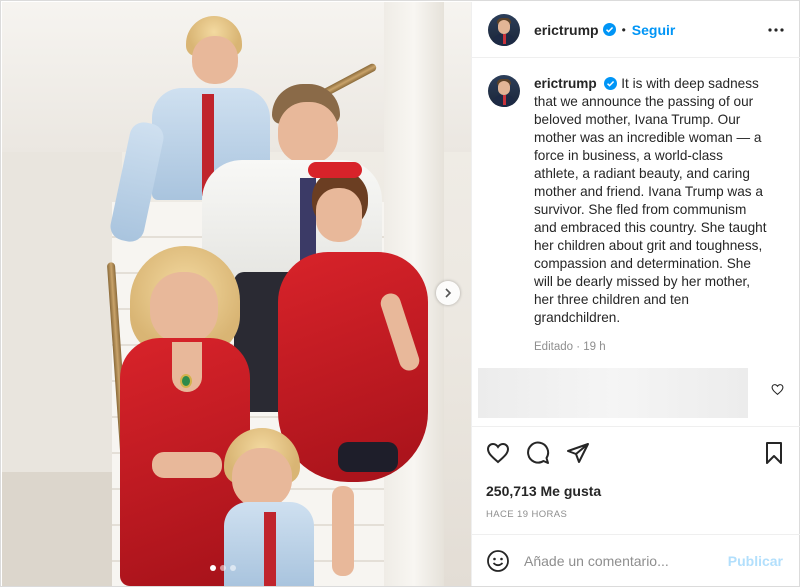 This screenshot has width=800, height=587. I want to click on caption-meta: Editado · 19 h, so click(570, 347).